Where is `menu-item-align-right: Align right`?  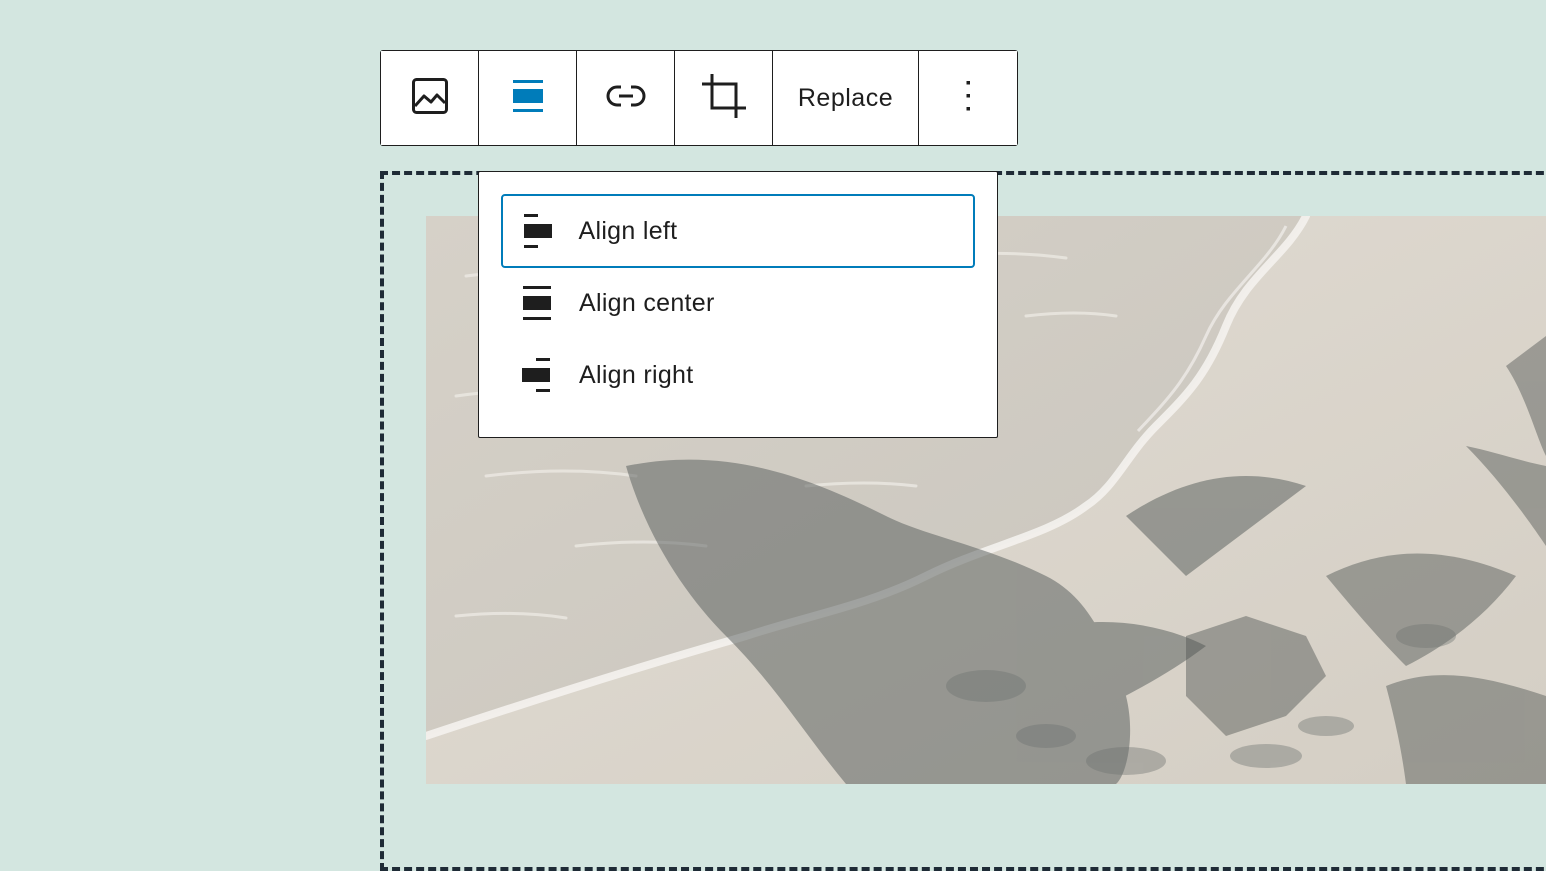 menu-item-align-right: Align right is located at coordinates (738, 375).